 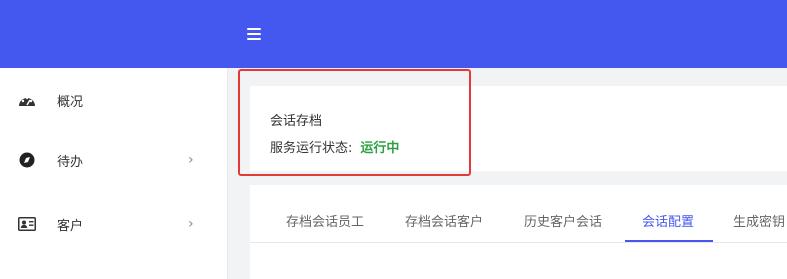 I want to click on tab-generate-key: 生成密钥, so click(x=759, y=220).